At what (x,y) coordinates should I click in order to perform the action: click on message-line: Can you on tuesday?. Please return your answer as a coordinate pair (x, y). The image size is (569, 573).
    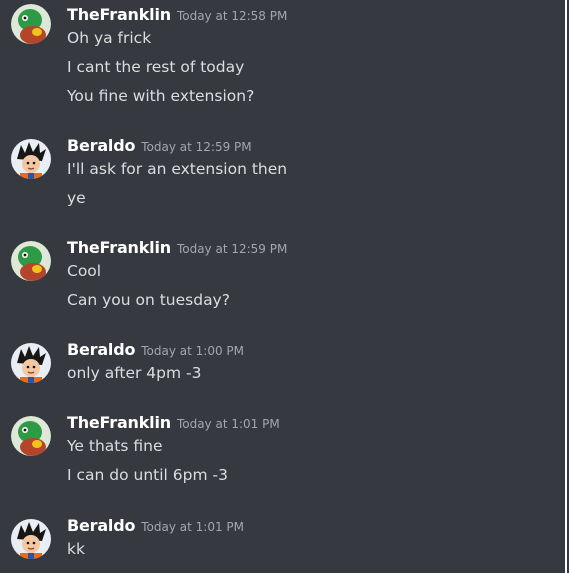
    Looking at the image, I should click on (148, 300).